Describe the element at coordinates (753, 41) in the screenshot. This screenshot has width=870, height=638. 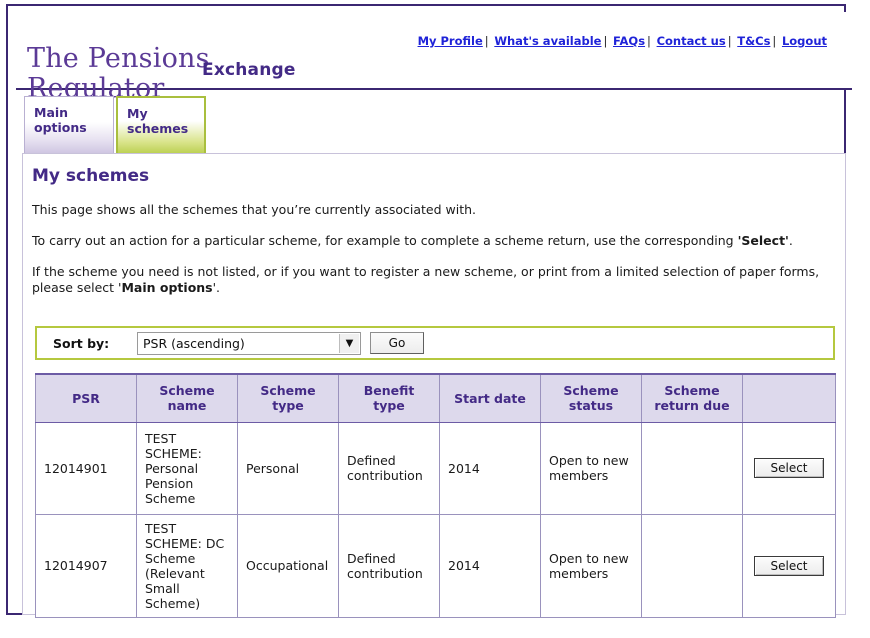
I see `nav-link-tcs: T&Cs` at that location.